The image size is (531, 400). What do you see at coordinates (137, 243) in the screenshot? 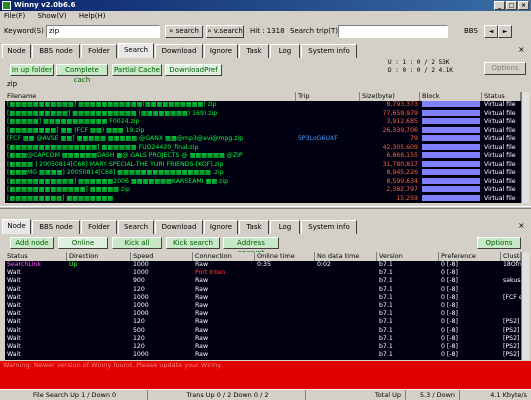
I see `kick-all-button: Kick all` at bounding box center [137, 243].